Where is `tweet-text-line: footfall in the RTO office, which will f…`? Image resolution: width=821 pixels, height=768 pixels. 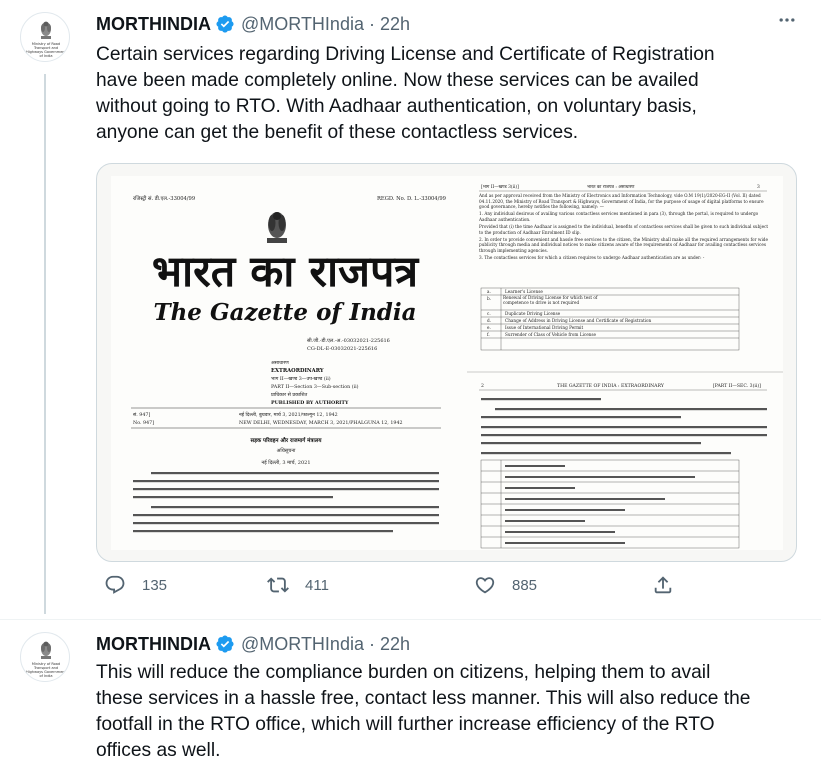 tweet-text-line: footfall in the RTO office, which will f… is located at coordinates (405, 724).